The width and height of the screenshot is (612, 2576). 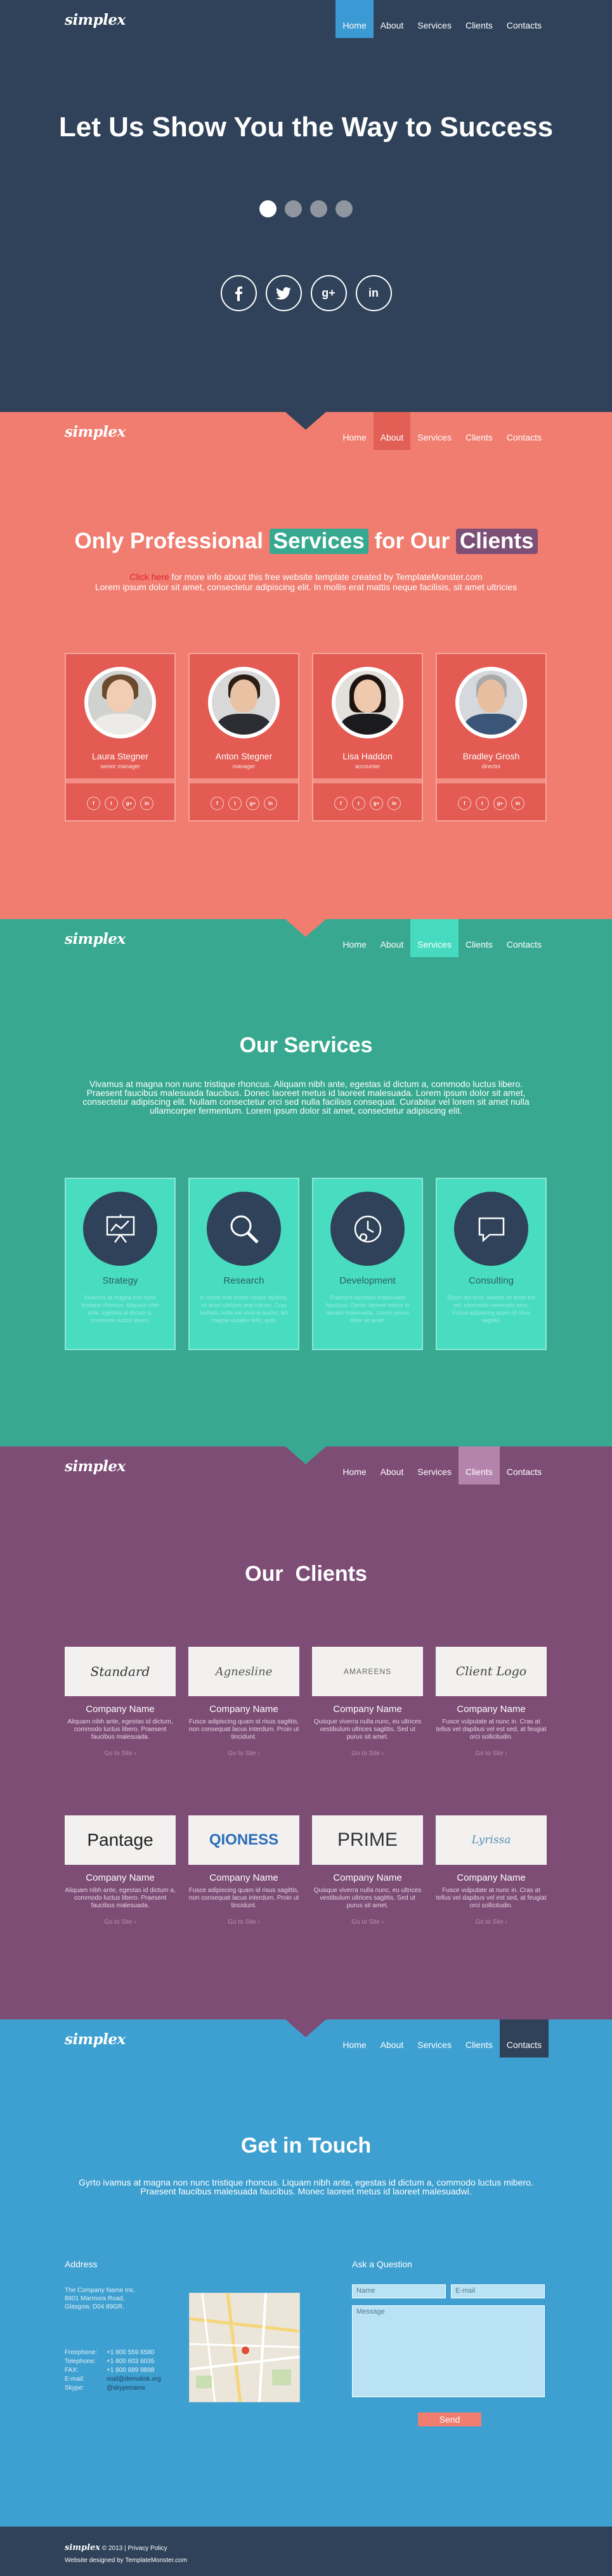 What do you see at coordinates (243, 1840) in the screenshot?
I see `client-logo: QIONESS` at bounding box center [243, 1840].